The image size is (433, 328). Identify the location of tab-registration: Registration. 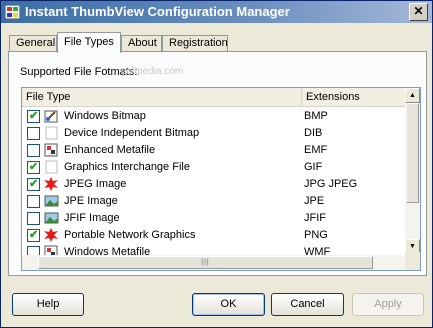
(195, 43).